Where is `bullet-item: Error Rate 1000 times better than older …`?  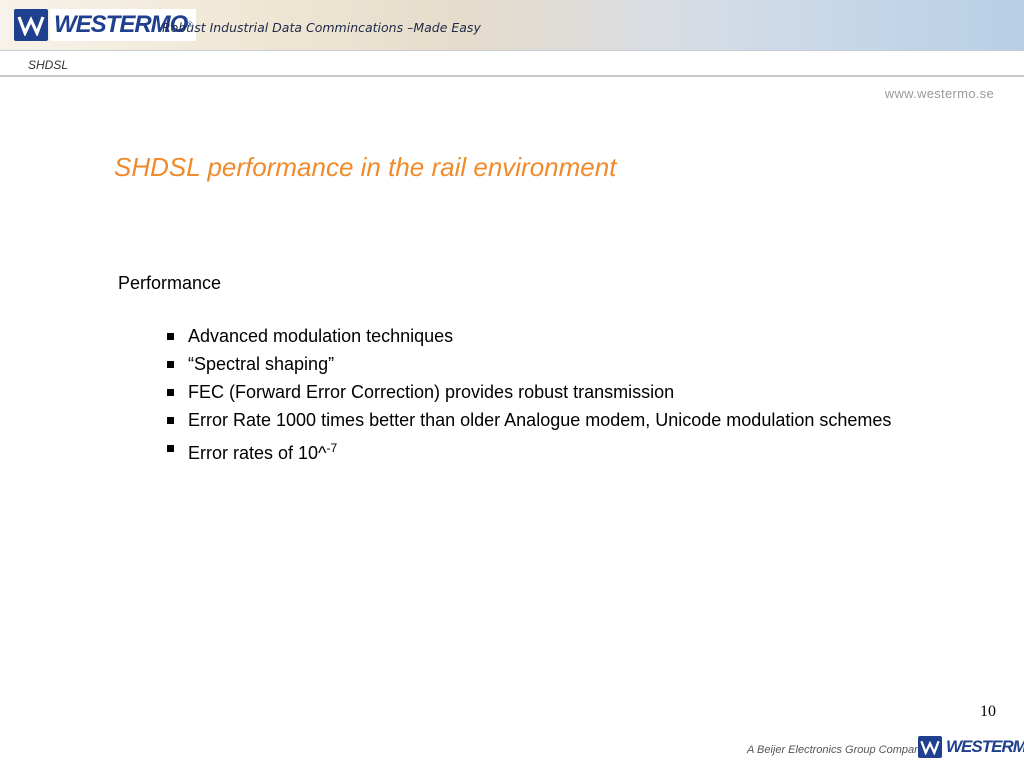
bullet-item: Error Rate 1000 times better than older … is located at coordinates (530, 420).